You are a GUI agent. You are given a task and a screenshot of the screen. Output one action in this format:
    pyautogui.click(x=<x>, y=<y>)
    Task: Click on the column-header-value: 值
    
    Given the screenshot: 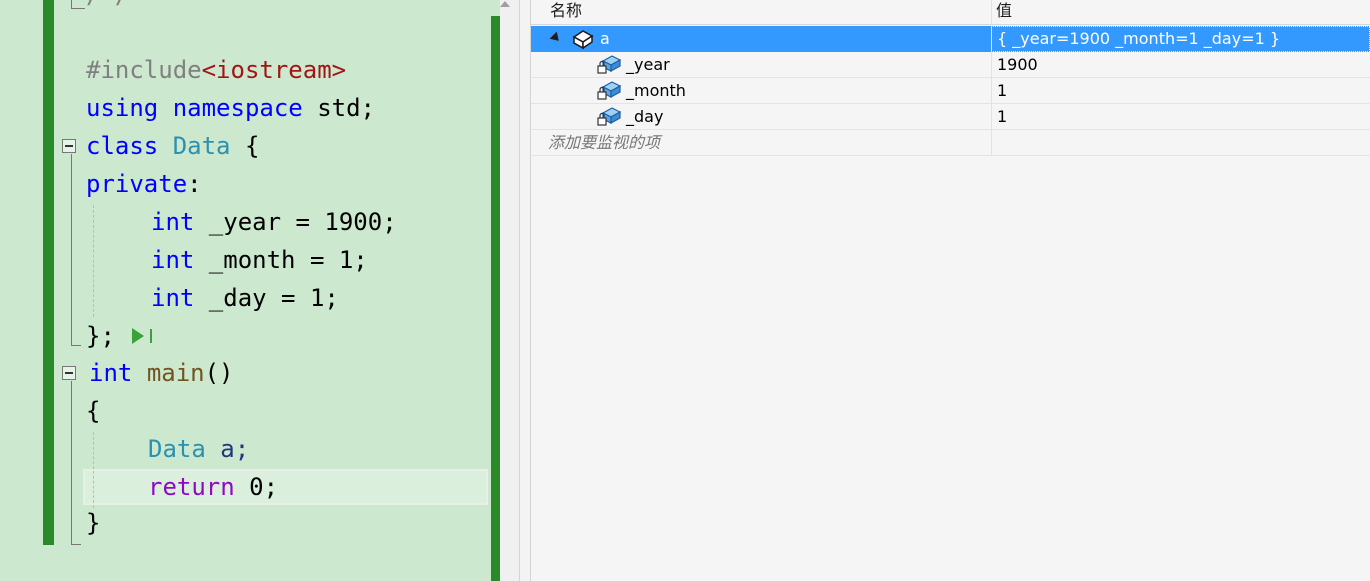 What is the action you would take?
    pyautogui.click(x=1004, y=12)
    